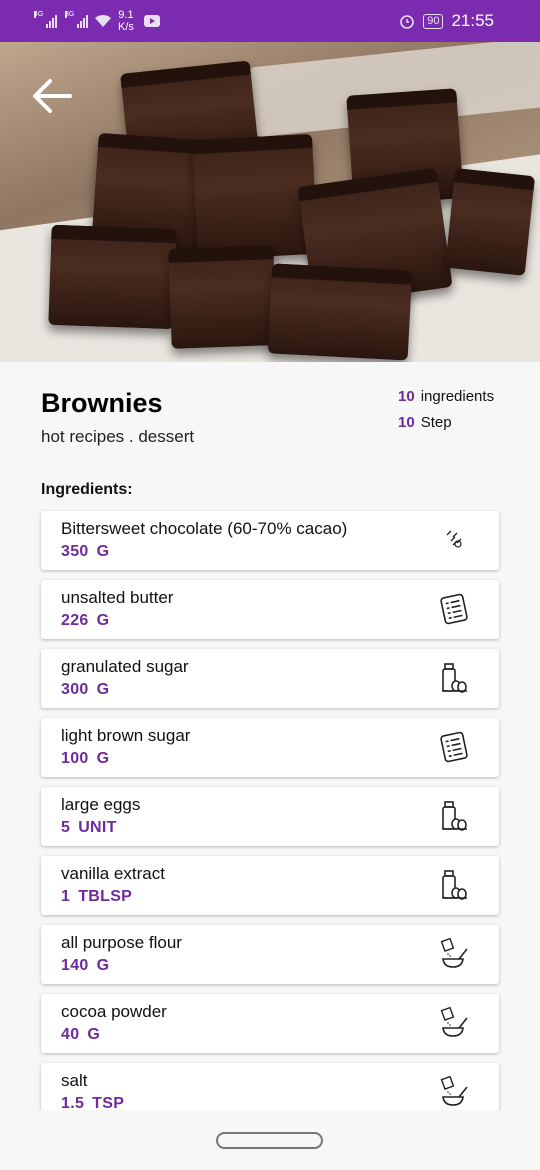 The height and width of the screenshot is (1170, 540). I want to click on ingredient-quantity: 1 TBLSP, so click(270, 897).